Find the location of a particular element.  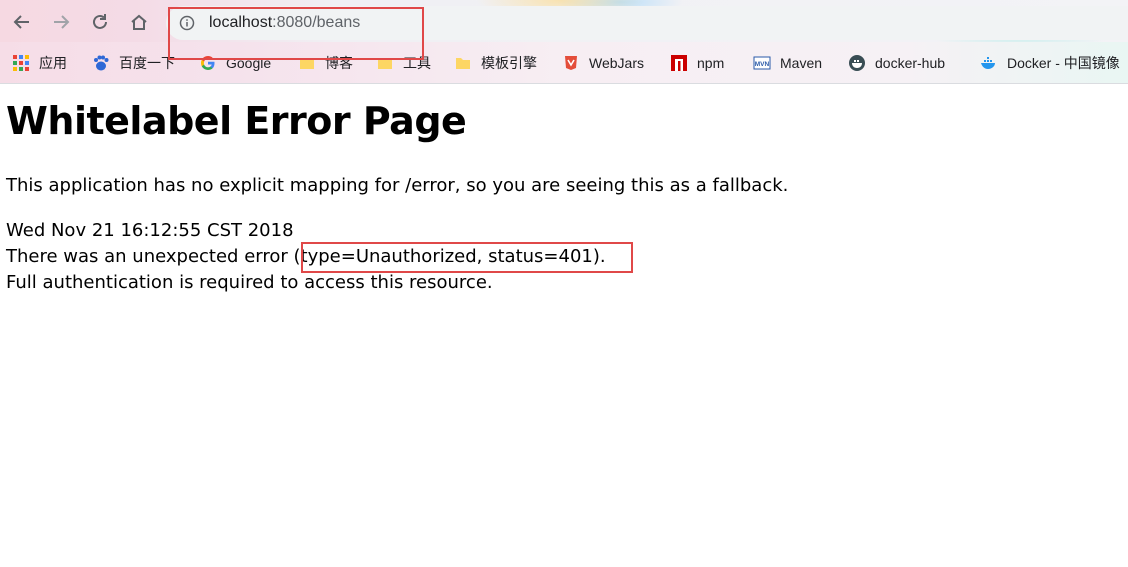

arrow-right-icon is located at coordinates (62, 22).